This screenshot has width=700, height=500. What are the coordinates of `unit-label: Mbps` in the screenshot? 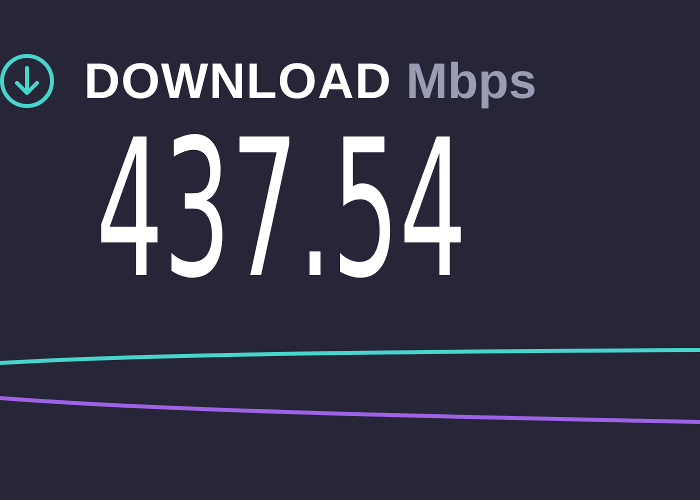 It's located at (471, 81).